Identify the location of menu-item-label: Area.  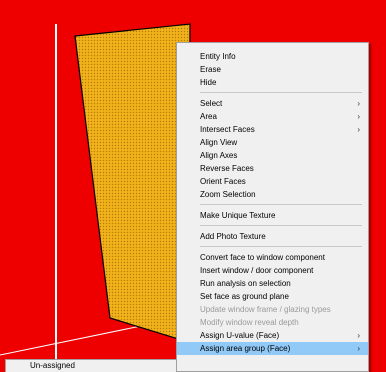
(208, 116).